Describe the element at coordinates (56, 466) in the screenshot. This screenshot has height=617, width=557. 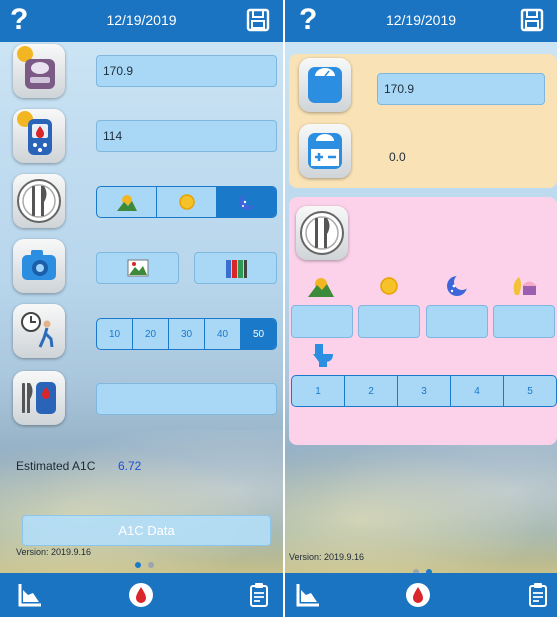
I see `estimated-a1c-label: Estimated A1C` at that location.